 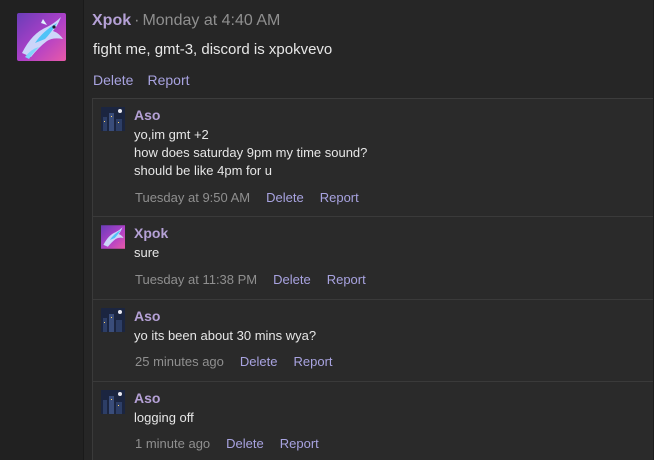 I want to click on reply-body: logging off, so click(x=164, y=418).